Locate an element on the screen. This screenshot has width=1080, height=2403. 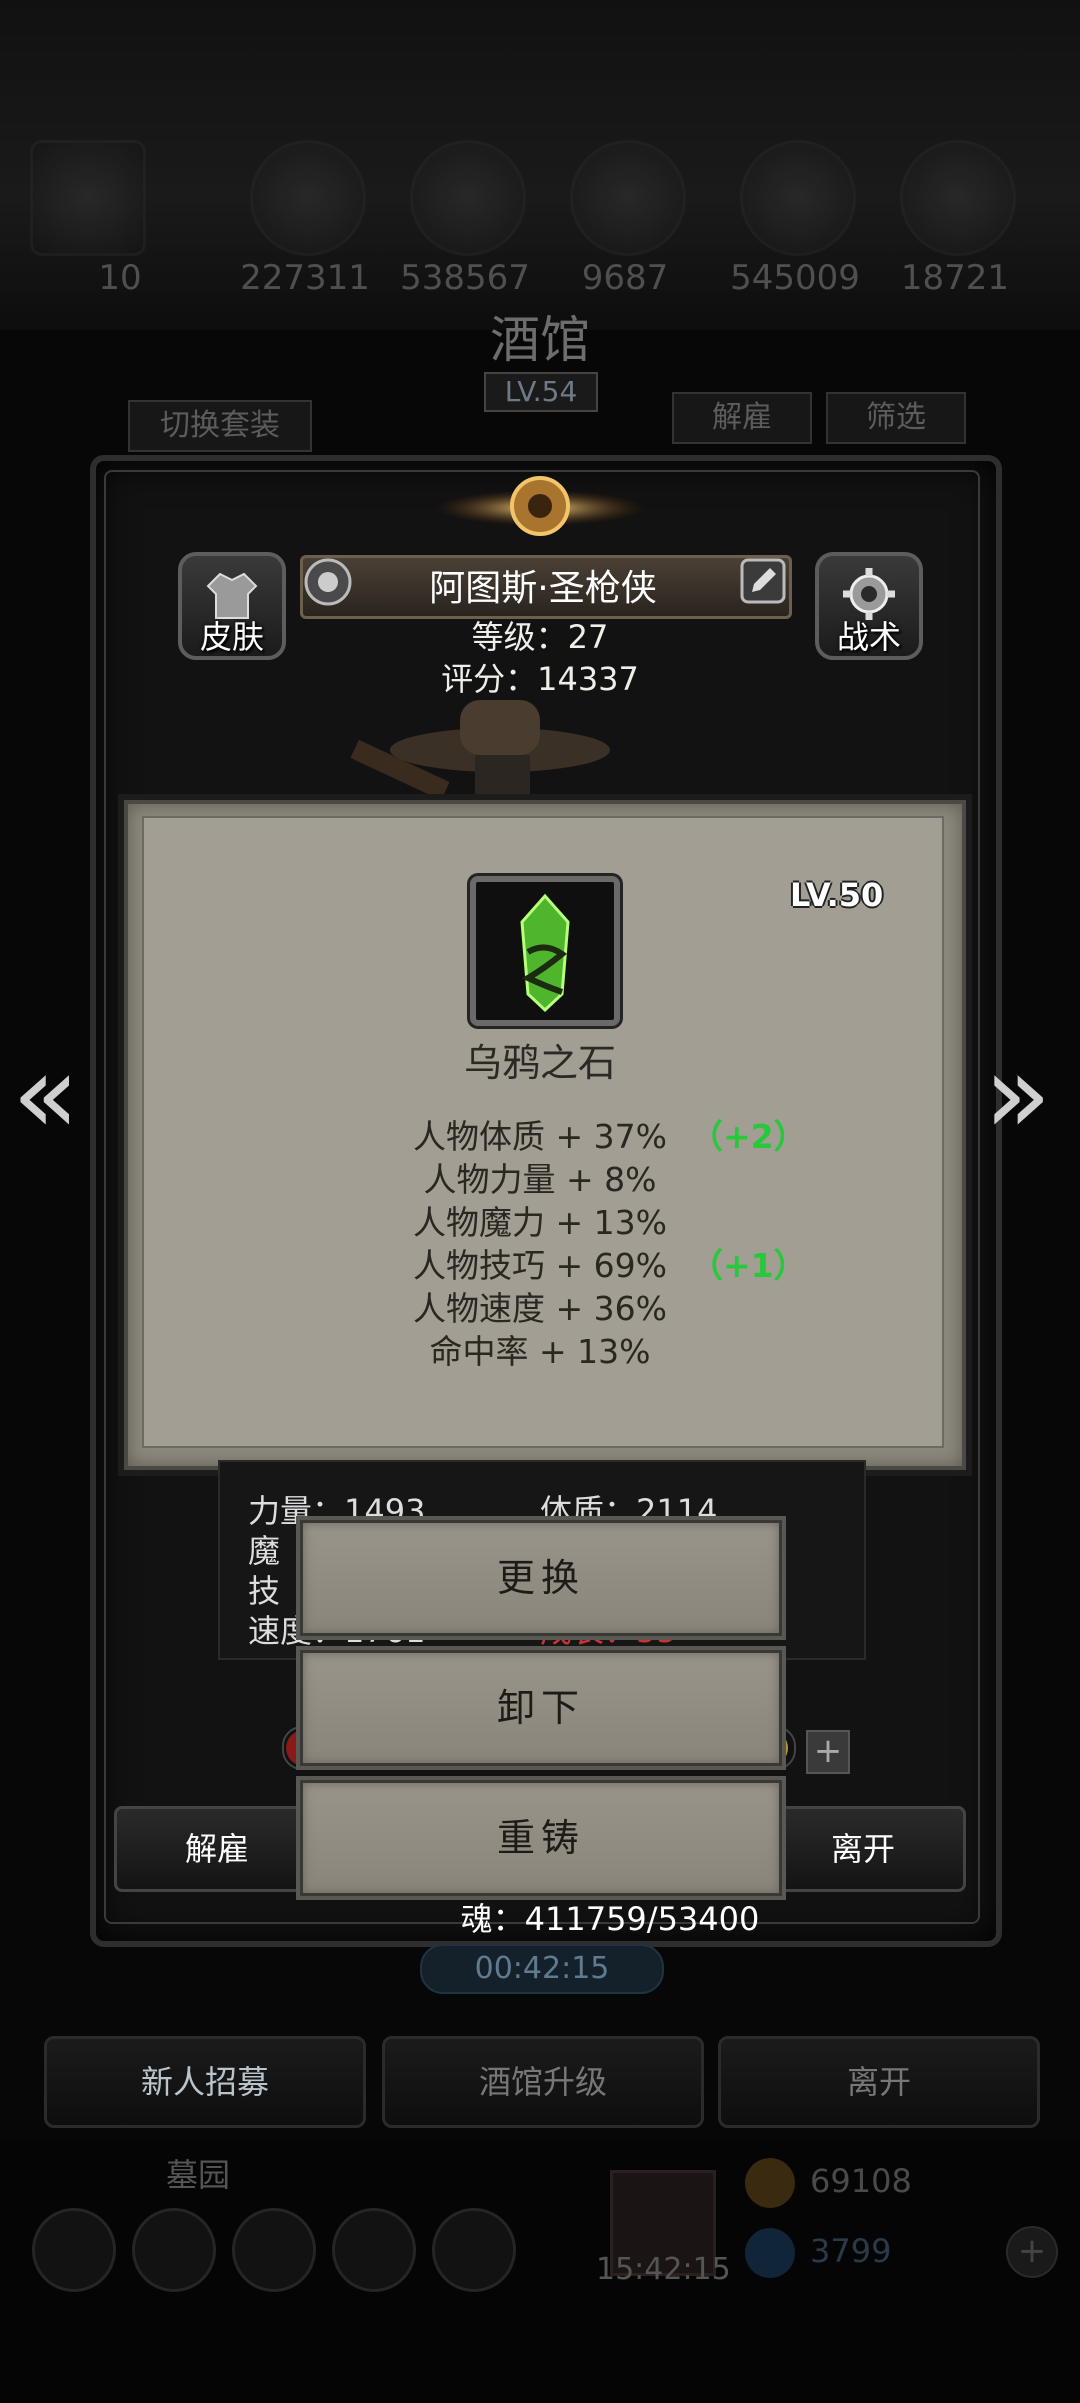
previous-arrow-icon: « is located at coordinates (45, 1094).